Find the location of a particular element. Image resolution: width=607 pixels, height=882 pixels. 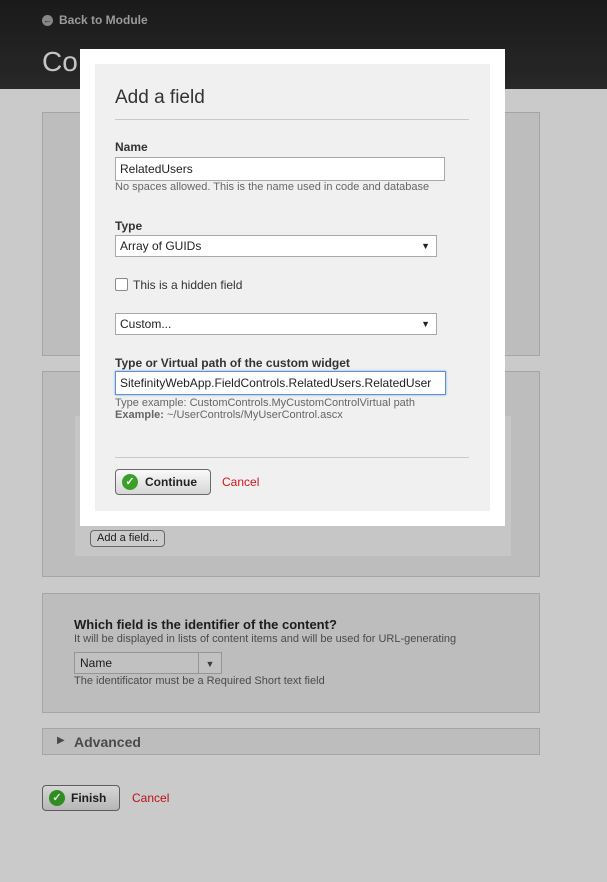

type-select-value: Array of GUIDs is located at coordinates (161, 246).